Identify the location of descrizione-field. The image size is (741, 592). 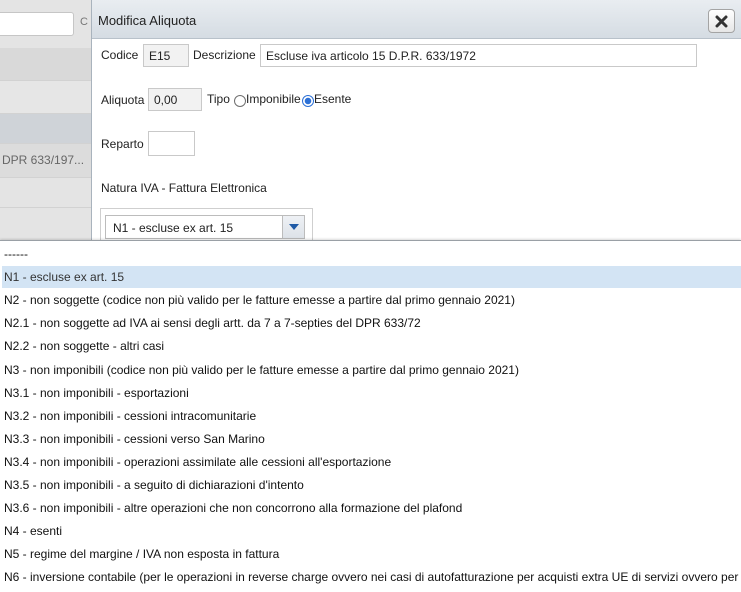
(478, 55).